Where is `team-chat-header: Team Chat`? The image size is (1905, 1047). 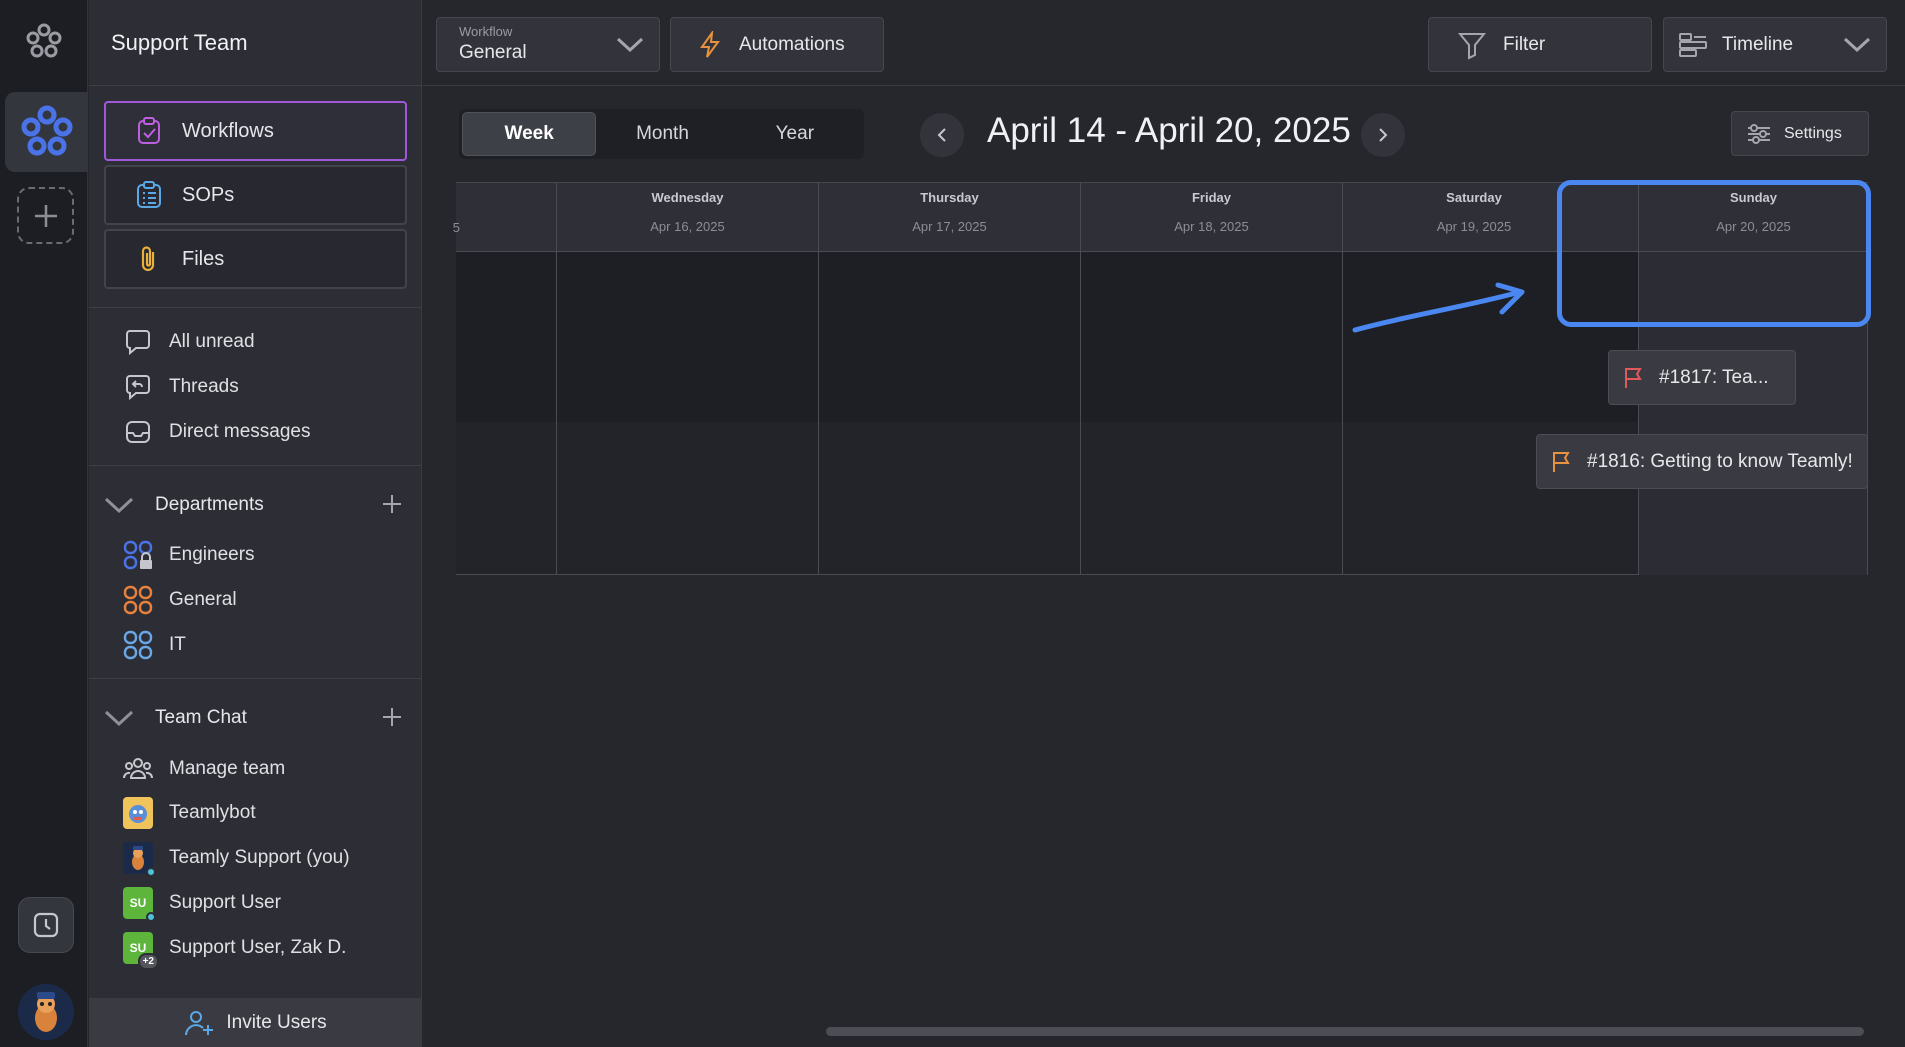 team-chat-header: Team Chat is located at coordinates (253, 718).